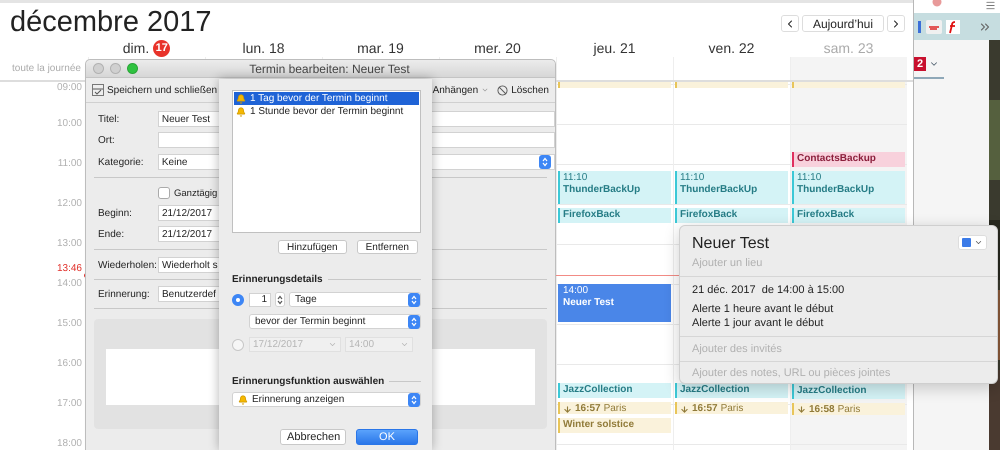 Image resolution: width=1000 pixels, height=450 pixels. Describe the element at coordinates (920, 64) in the screenshot. I see `count-badge: 2` at that location.